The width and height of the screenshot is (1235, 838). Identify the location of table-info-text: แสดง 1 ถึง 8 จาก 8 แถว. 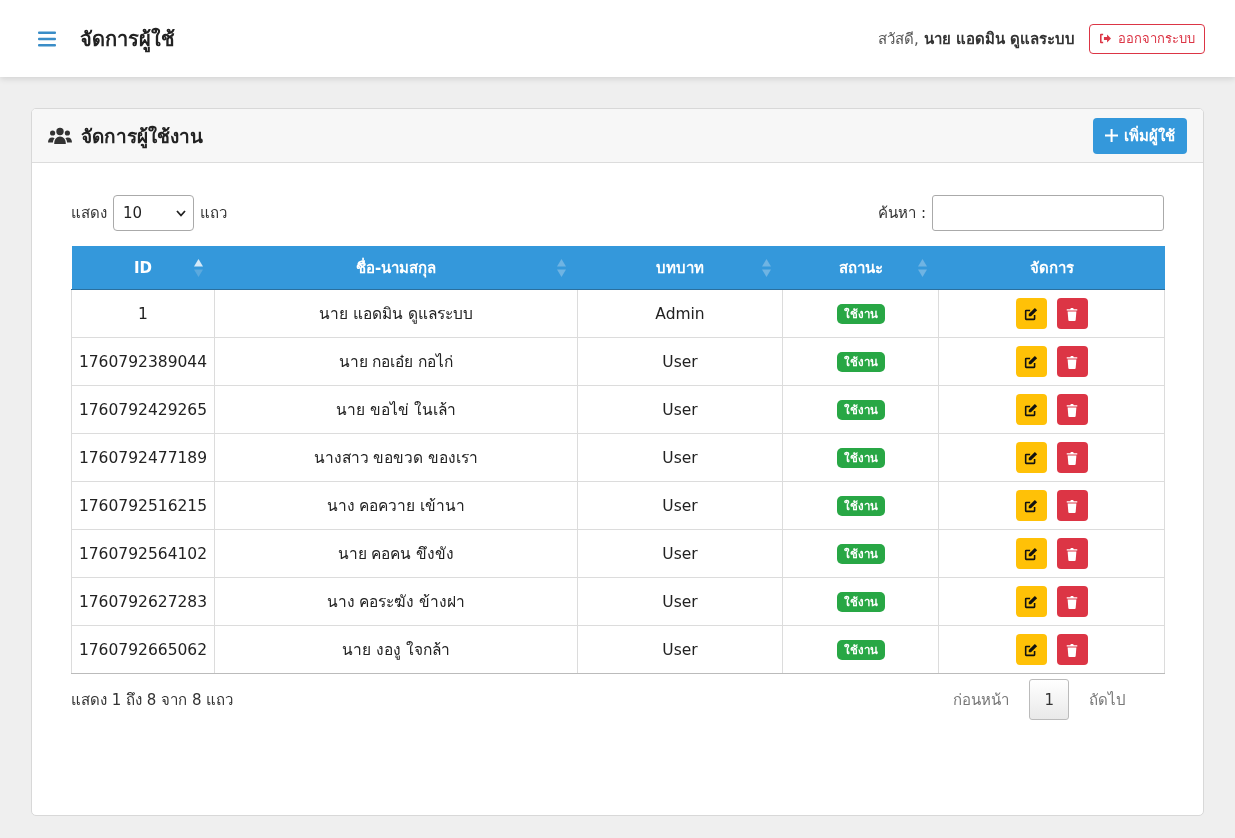
(152, 700).